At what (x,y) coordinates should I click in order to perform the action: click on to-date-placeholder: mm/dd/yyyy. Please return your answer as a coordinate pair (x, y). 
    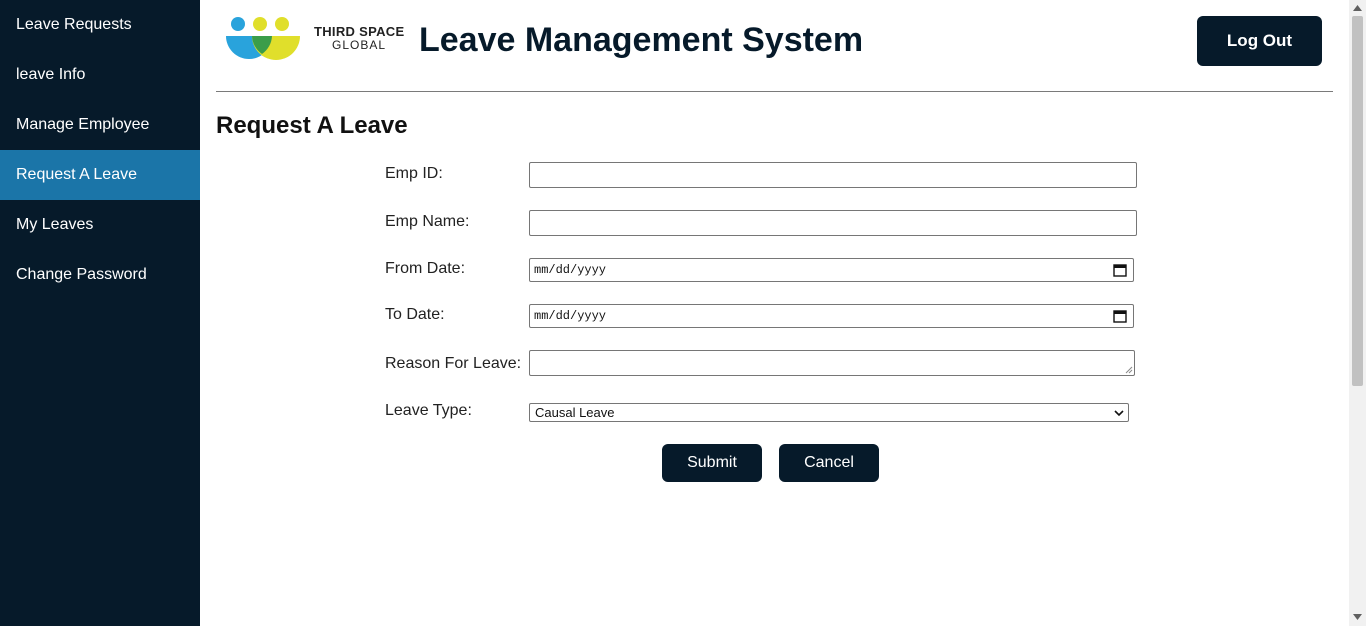
    Looking at the image, I should click on (570, 316).